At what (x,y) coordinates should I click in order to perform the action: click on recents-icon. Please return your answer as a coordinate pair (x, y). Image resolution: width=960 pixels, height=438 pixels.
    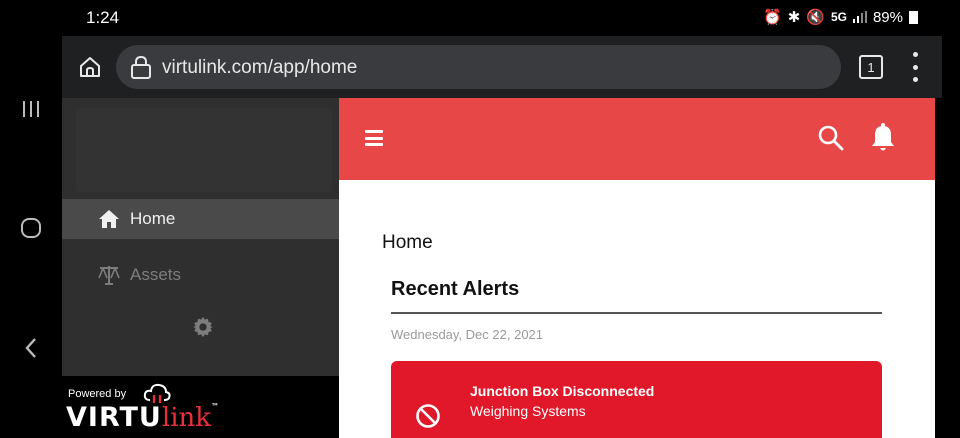
    Looking at the image, I should click on (31, 109).